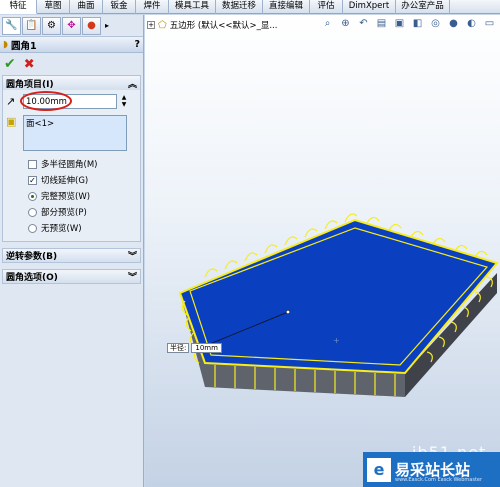 This screenshot has height=487, width=500. I want to click on display-manager-icon: ●, so click(91, 25).